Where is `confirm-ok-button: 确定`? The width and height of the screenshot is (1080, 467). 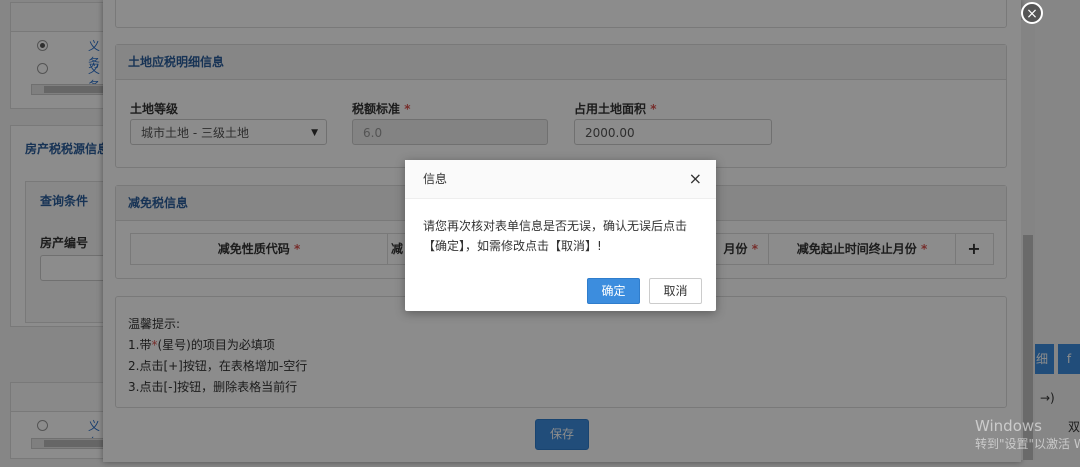
confirm-ok-button: 确定 is located at coordinates (613, 291).